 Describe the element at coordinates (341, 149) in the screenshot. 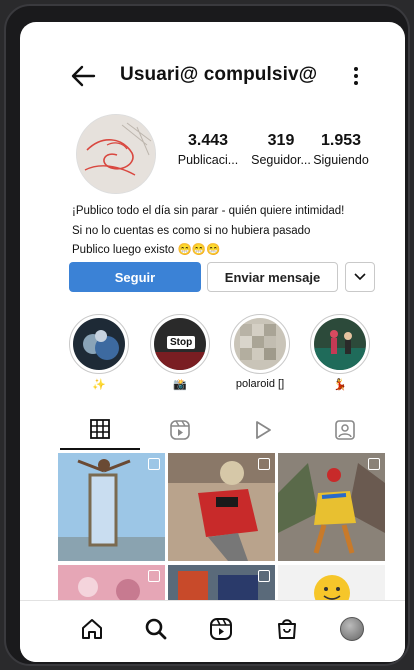

I see `stat-following: 1.953 Siguiendo` at that location.